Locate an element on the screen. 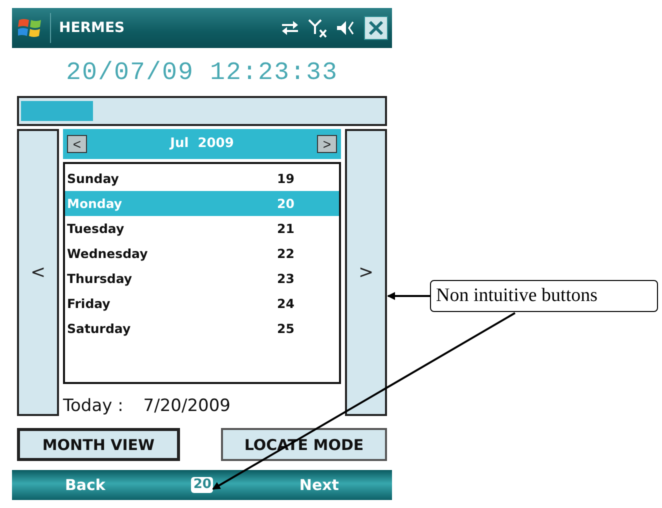  windows-logo-icon is located at coordinates (30, 28).